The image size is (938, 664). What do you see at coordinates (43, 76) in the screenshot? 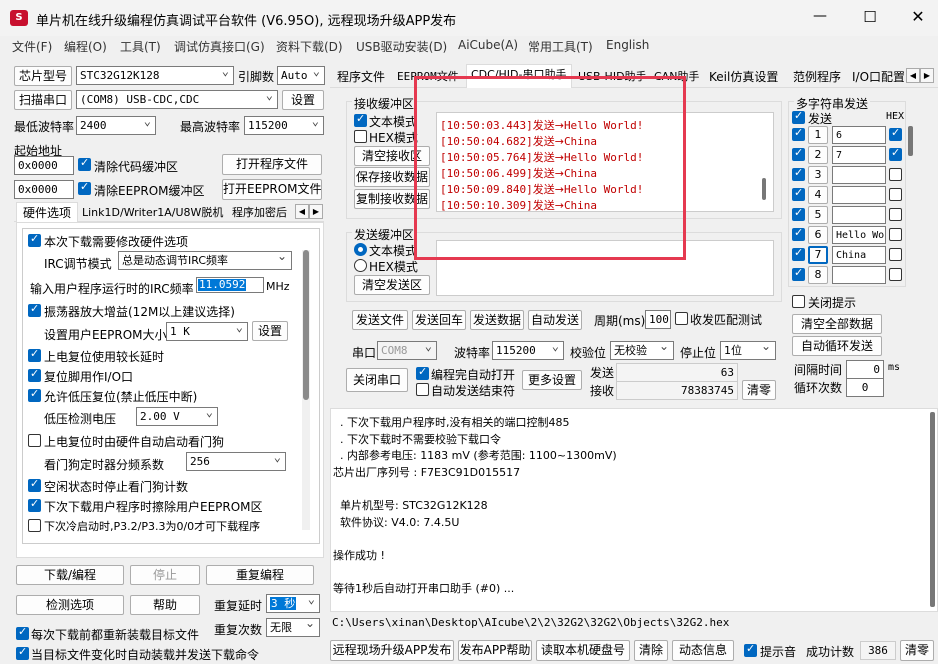
I see `chip-model-label: 芯片型号` at bounding box center [43, 76].